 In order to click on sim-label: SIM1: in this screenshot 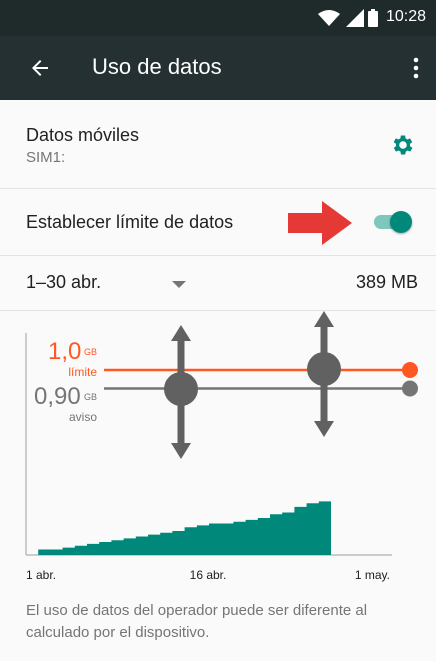, I will do `click(46, 157)`.